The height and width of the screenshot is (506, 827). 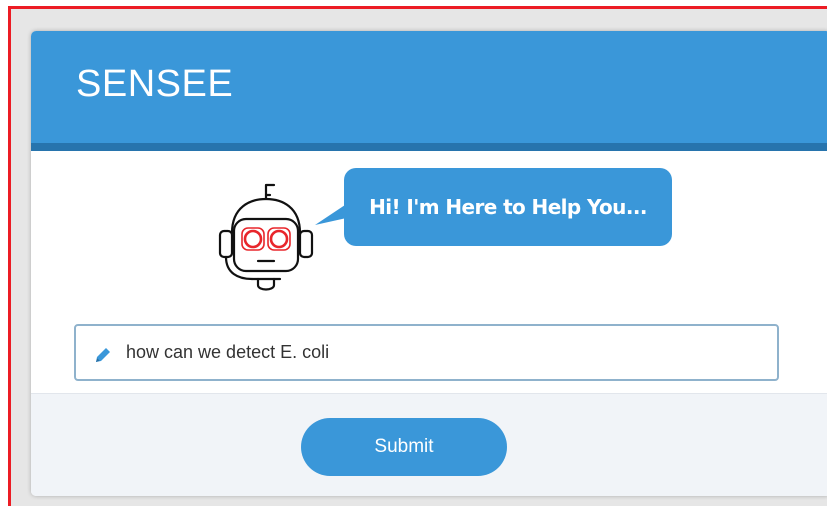 I want to click on query-field, so click(x=426, y=352).